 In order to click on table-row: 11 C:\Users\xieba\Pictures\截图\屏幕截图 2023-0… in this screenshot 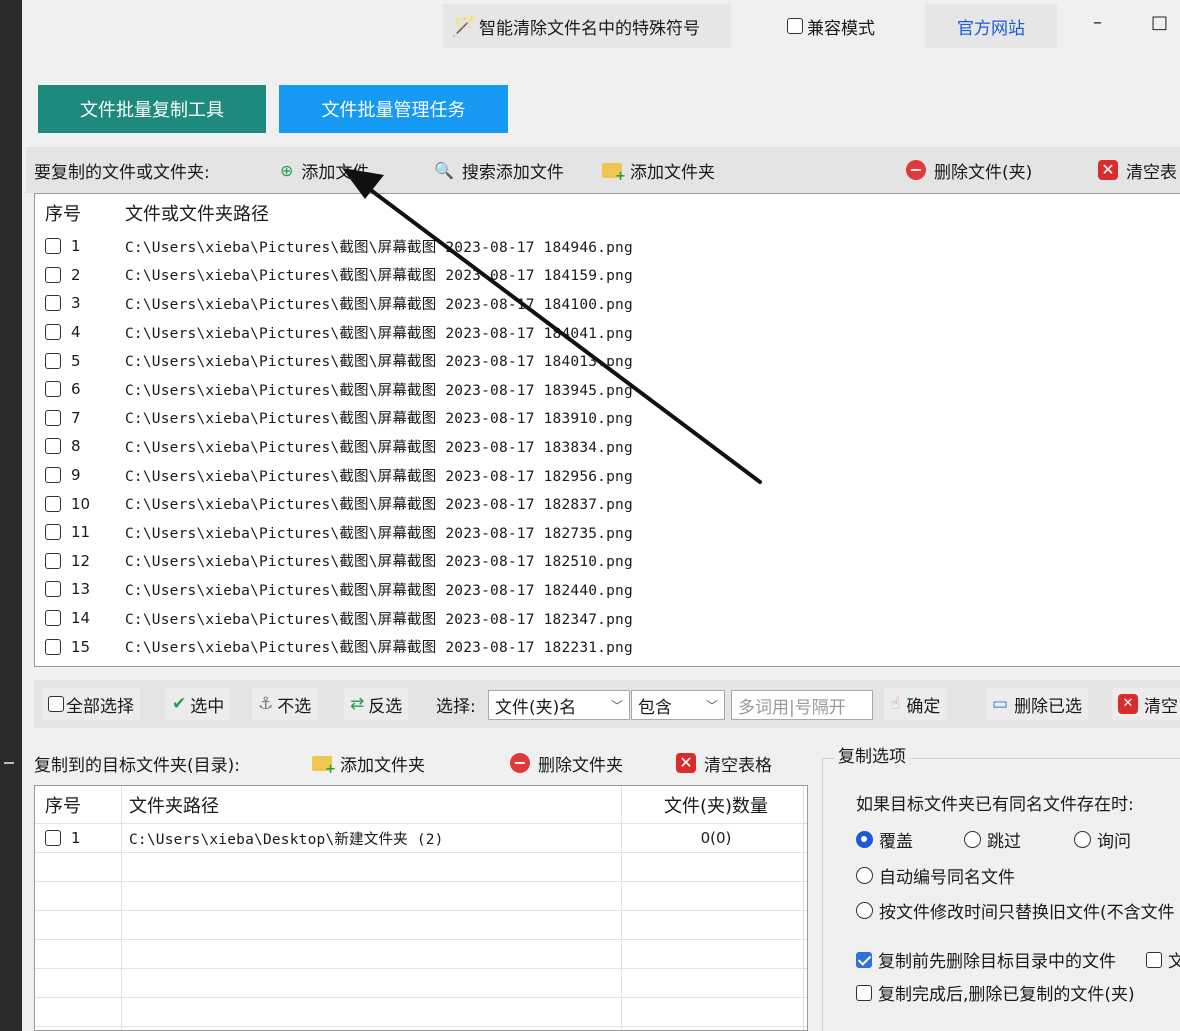, I will do `click(607, 532)`.